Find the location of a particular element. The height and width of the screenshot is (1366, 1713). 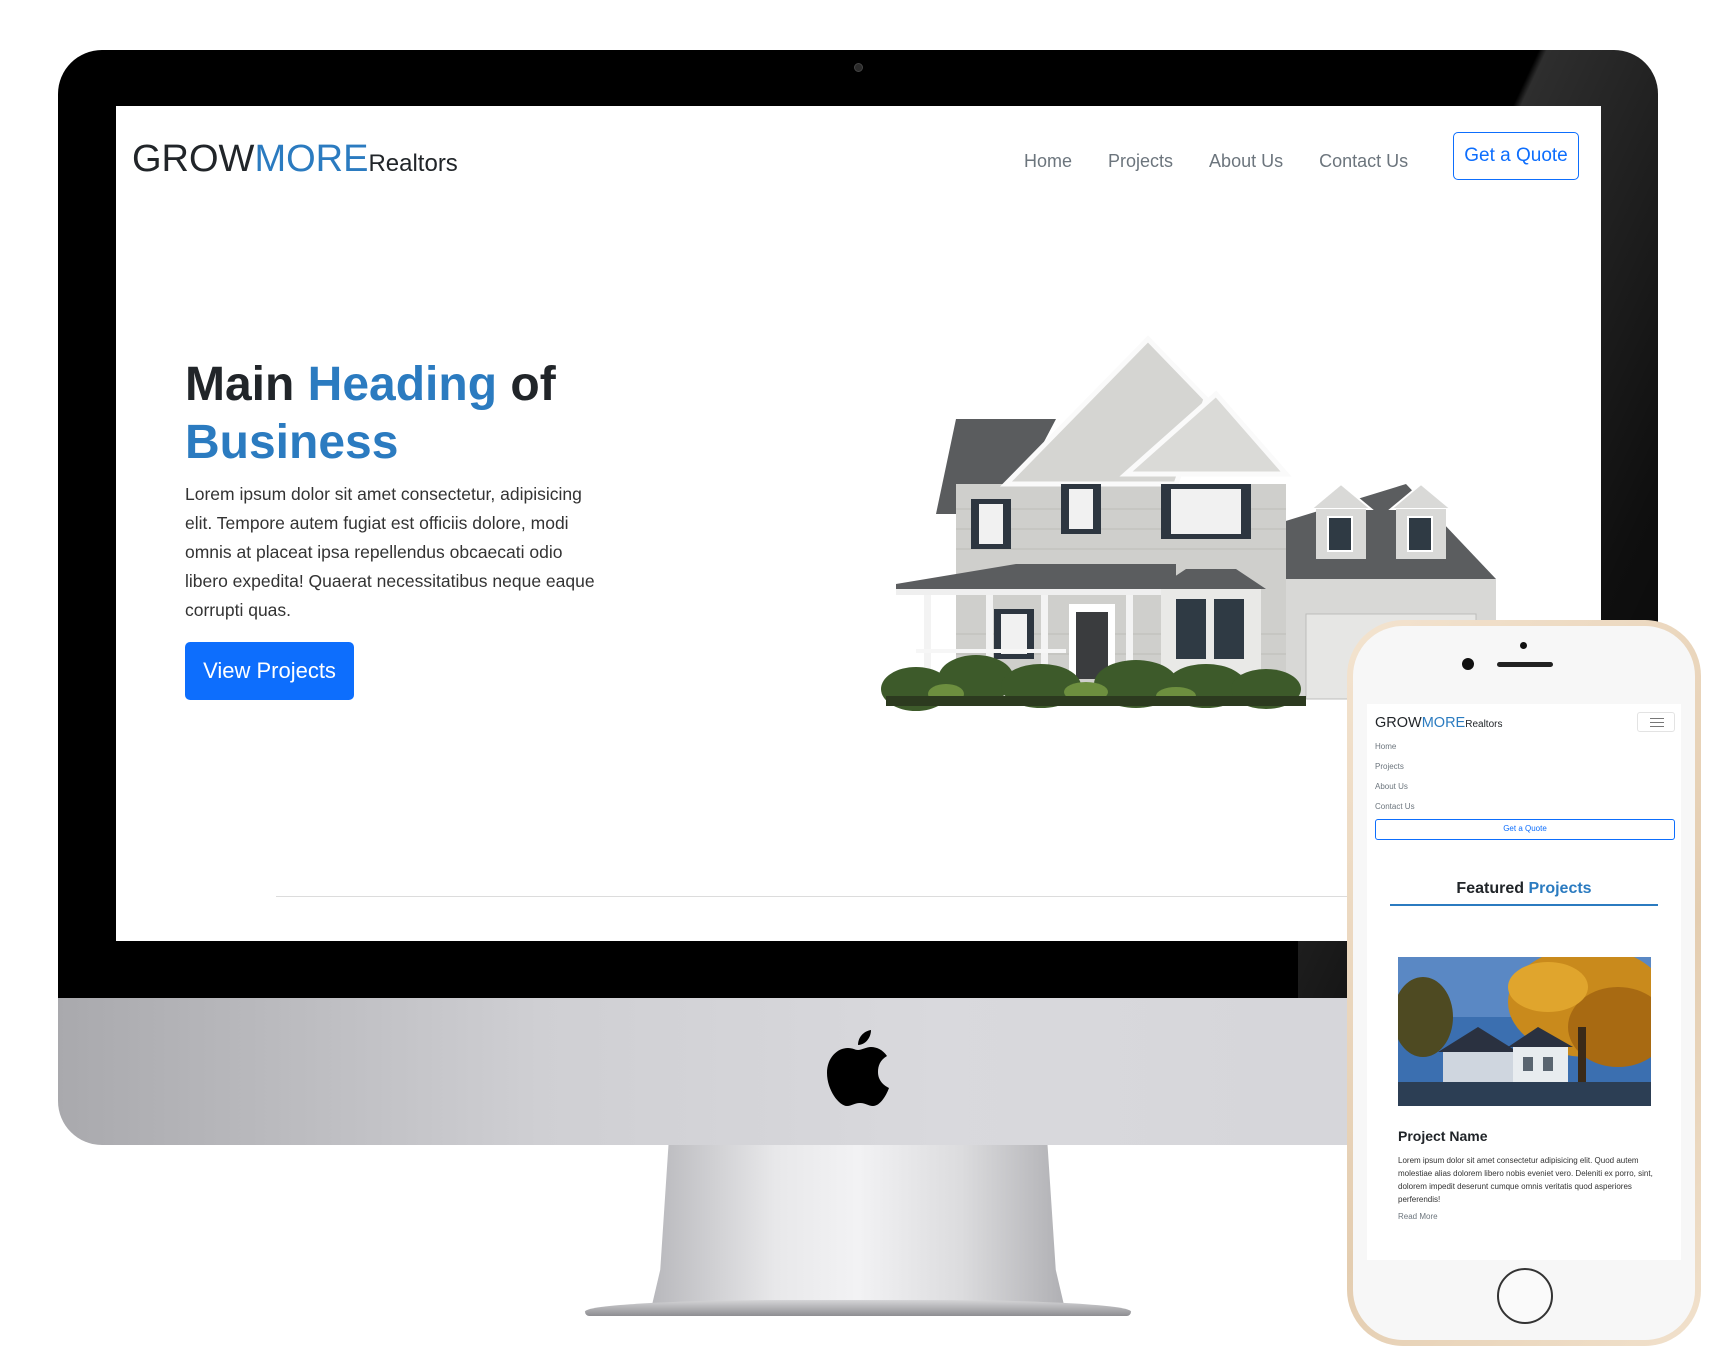

imac-stand-foot is located at coordinates (858, 1308).